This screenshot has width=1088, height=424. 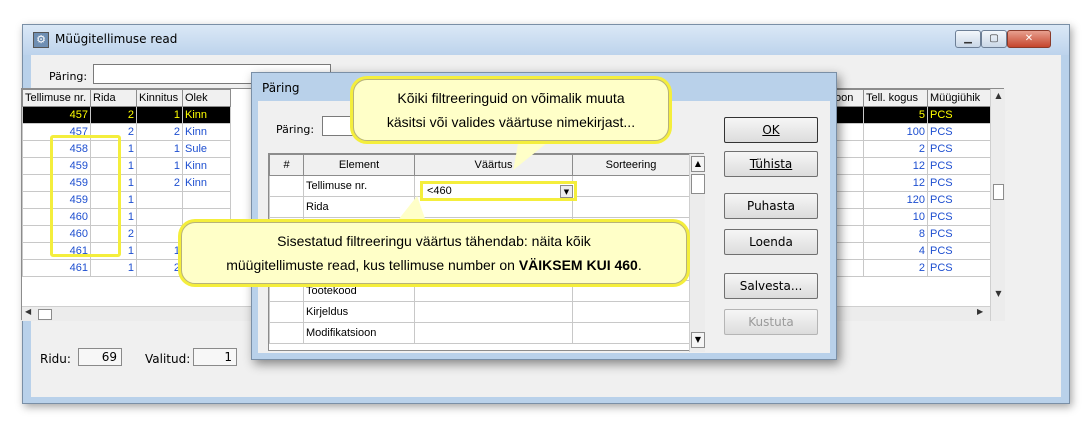 What do you see at coordinates (566, 191) in the screenshot?
I see `dropdown-arrow-icon: ▼` at bounding box center [566, 191].